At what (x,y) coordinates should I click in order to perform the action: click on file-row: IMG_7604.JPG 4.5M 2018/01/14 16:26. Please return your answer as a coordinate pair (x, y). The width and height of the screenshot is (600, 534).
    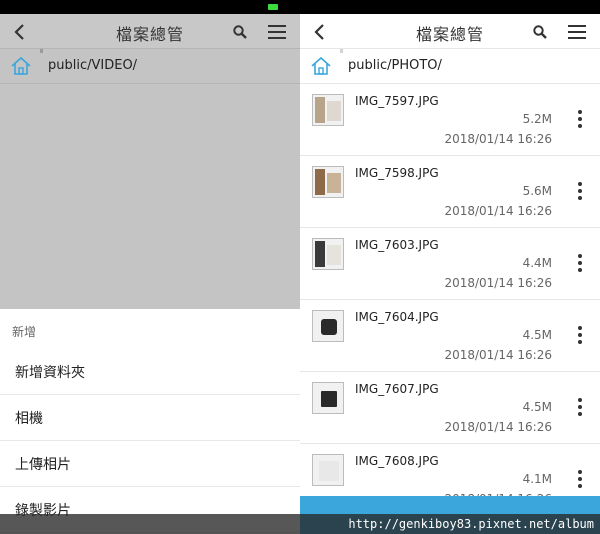
    Looking at the image, I should click on (450, 336).